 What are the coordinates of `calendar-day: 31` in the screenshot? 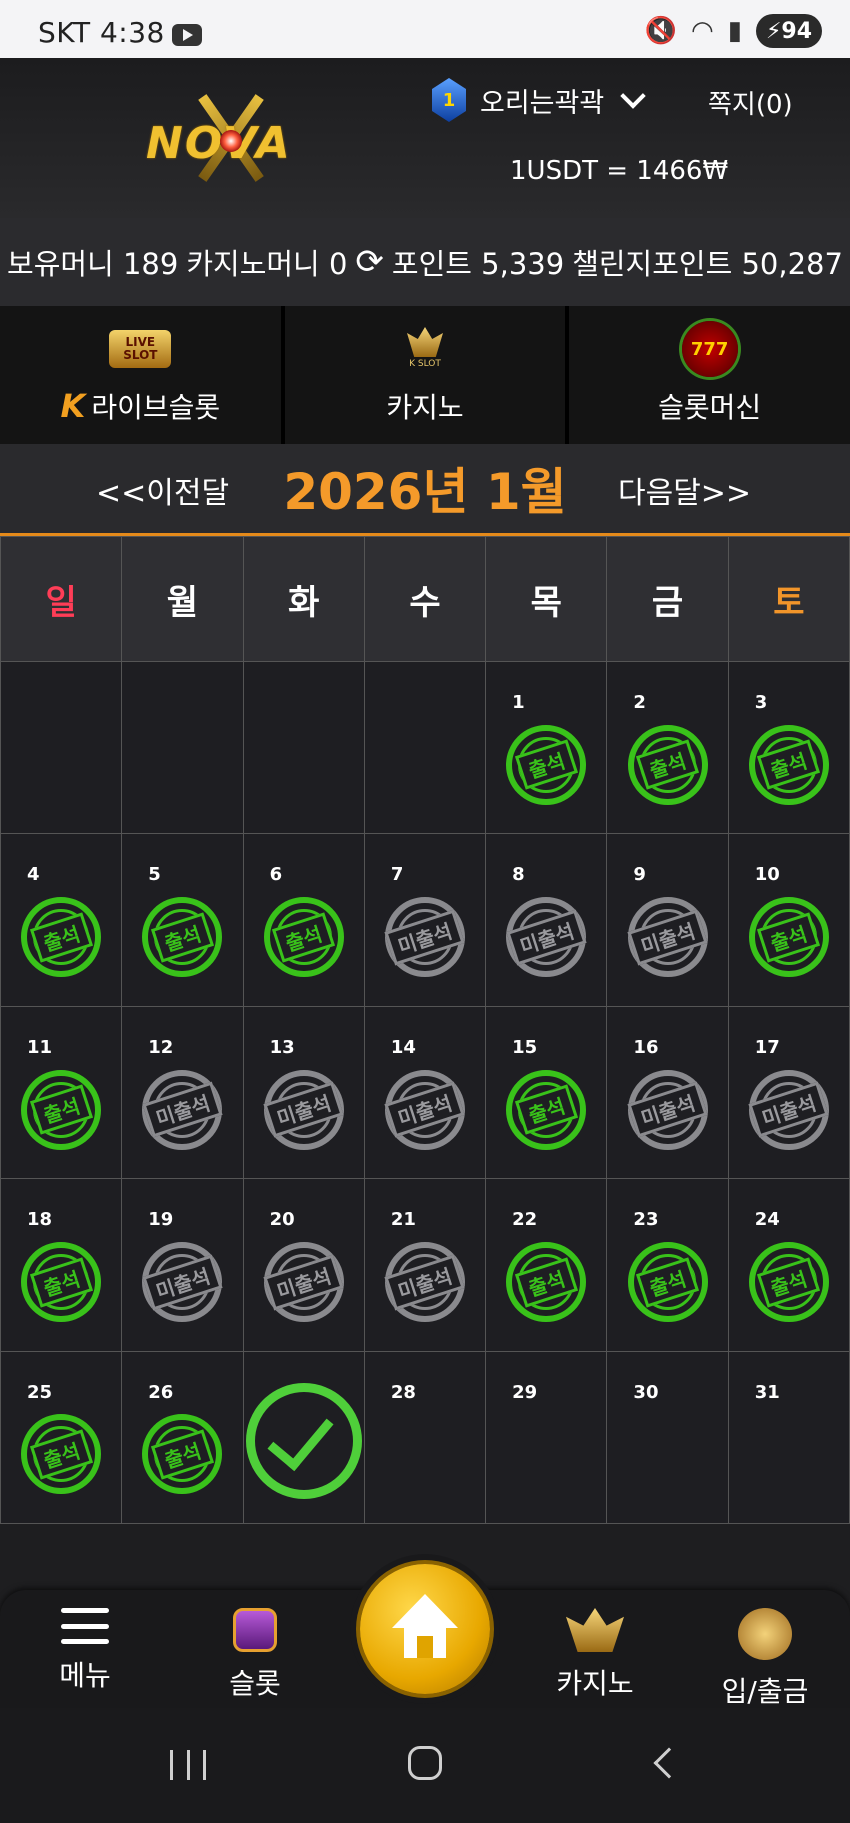 It's located at (788, 1437).